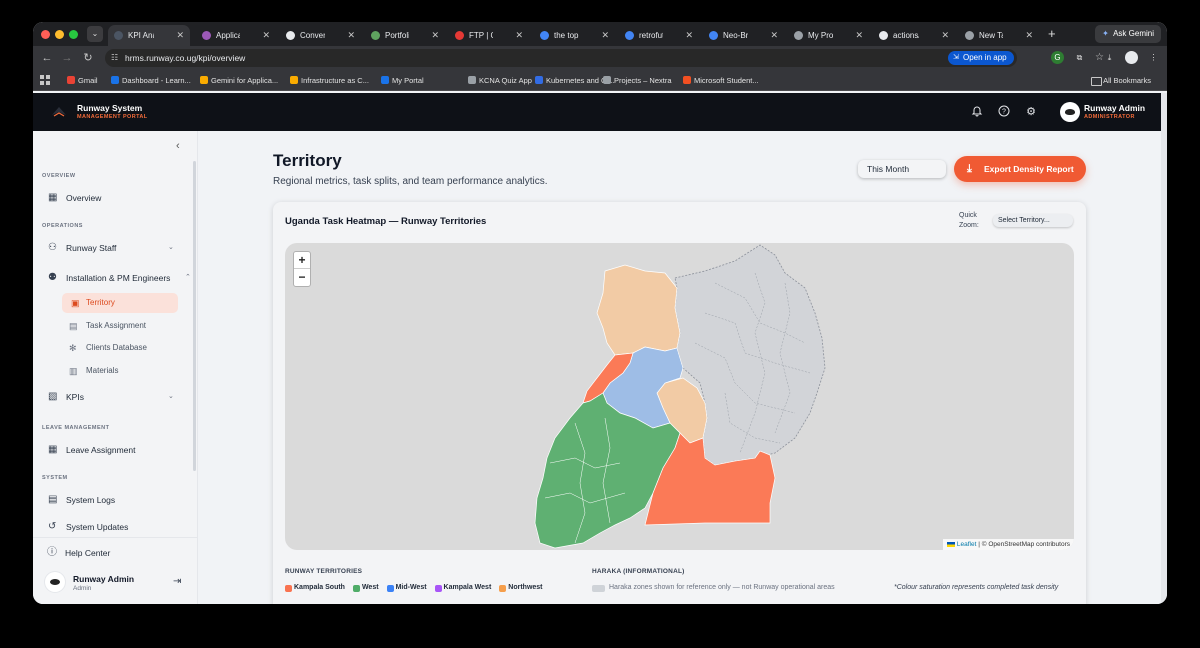 This screenshot has height=648, width=1200. I want to click on browser-tab: My Profile - ✕, so click(828, 35).